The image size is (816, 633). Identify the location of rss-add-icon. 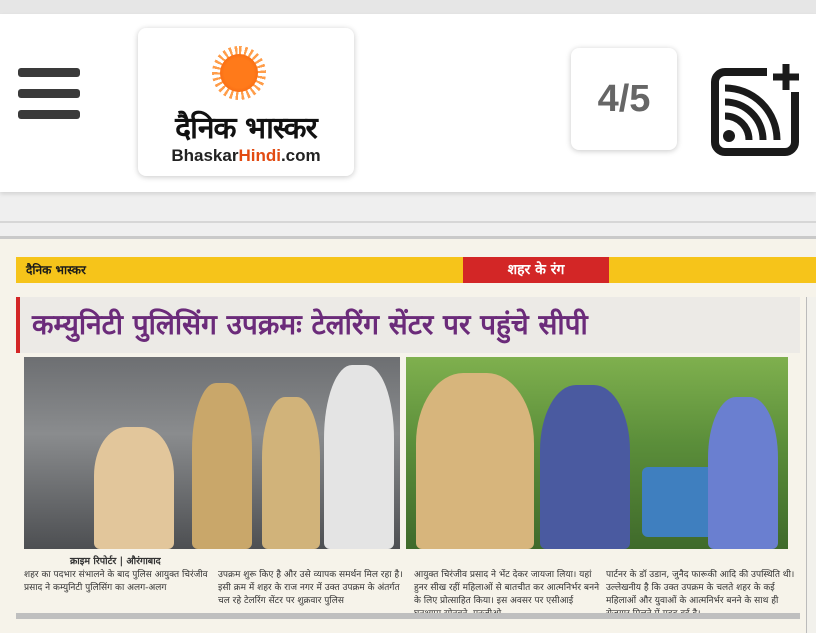
(758, 109).